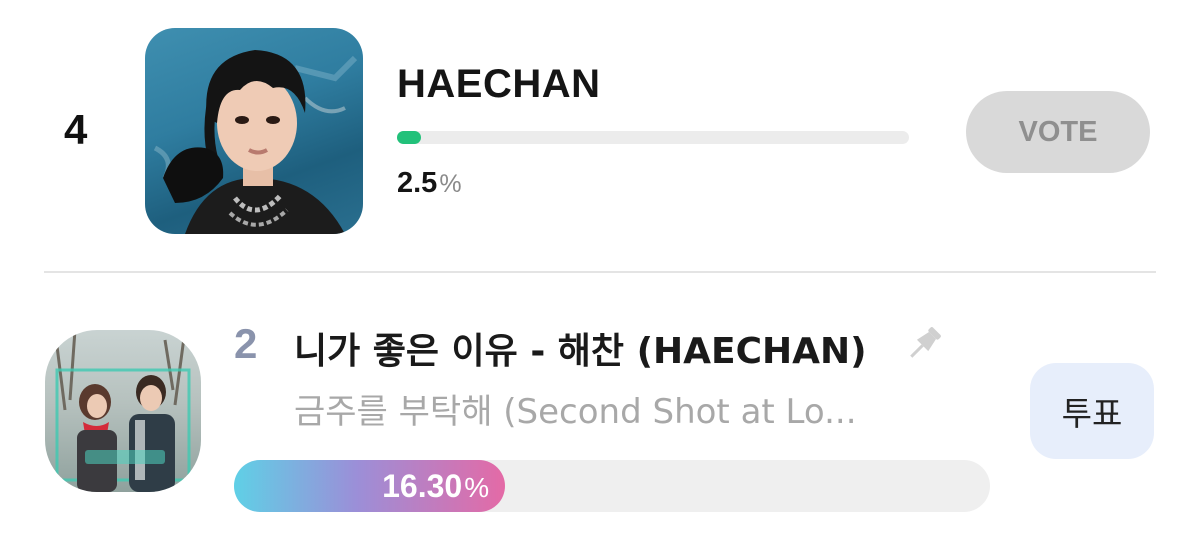 Image resolution: width=1200 pixels, height=551 pixels. Describe the element at coordinates (653, 137) in the screenshot. I see `vote-progress-bar` at that location.